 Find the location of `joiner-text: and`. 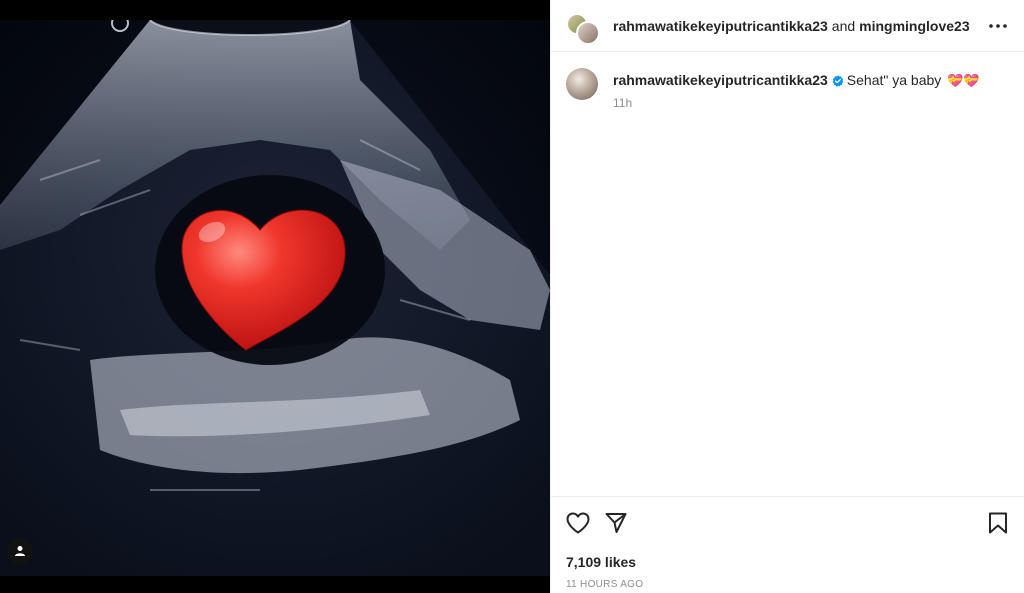

joiner-text: and is located at coordinates (843, 25).